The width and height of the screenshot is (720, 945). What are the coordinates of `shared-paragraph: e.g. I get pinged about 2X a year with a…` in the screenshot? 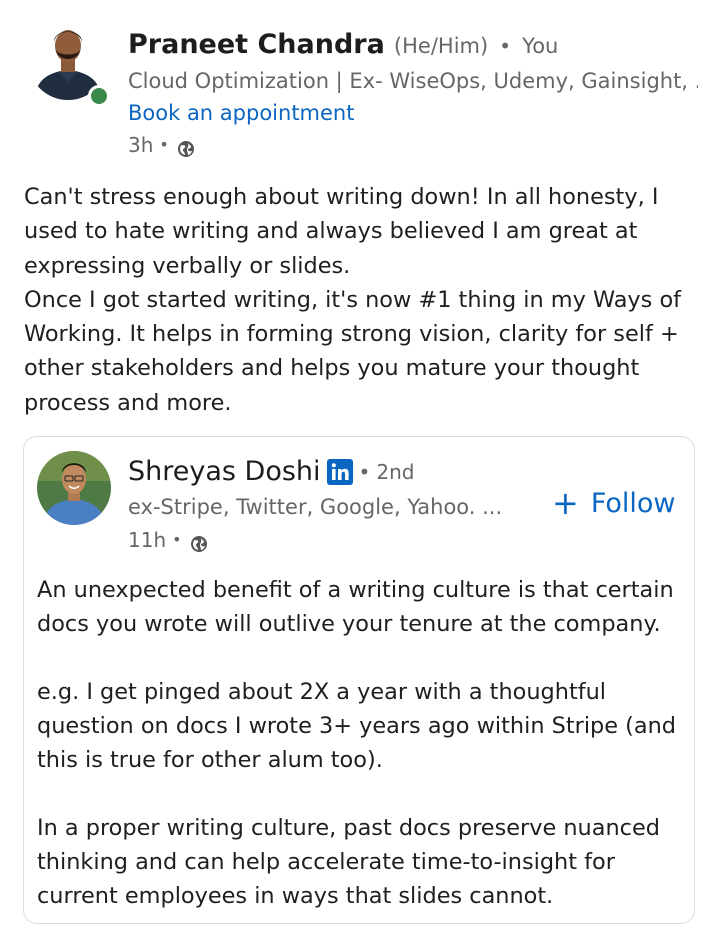 It's located at (357, 726).